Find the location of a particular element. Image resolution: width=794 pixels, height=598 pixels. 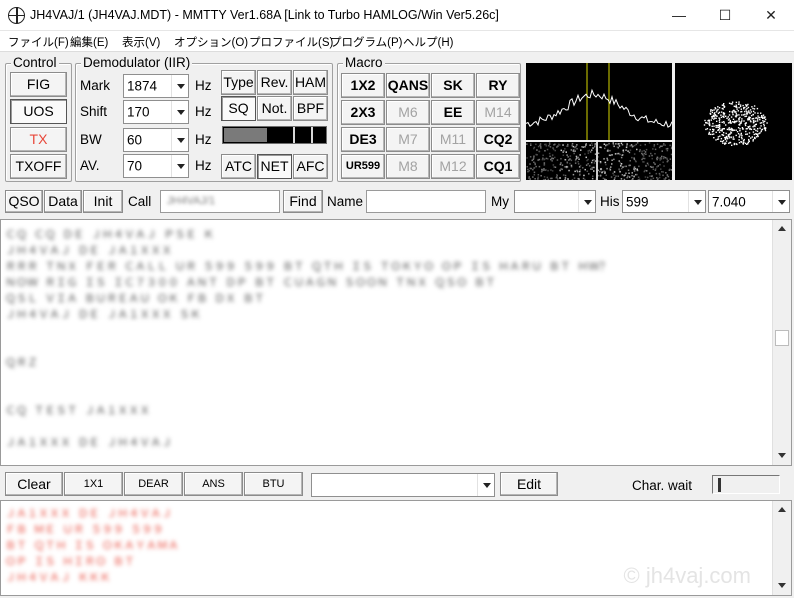

name-input is located at coordinates (426, 201).